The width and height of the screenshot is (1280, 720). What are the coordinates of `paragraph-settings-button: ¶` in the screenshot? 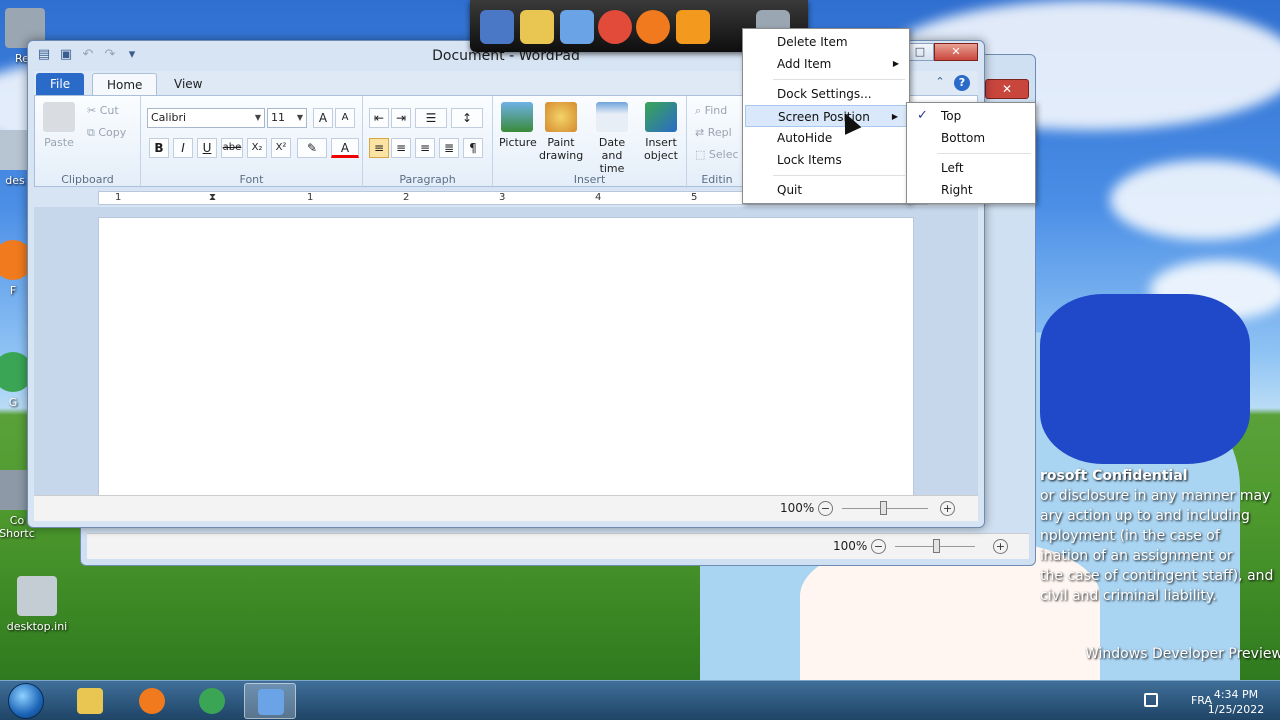 It's located at (473, 148).